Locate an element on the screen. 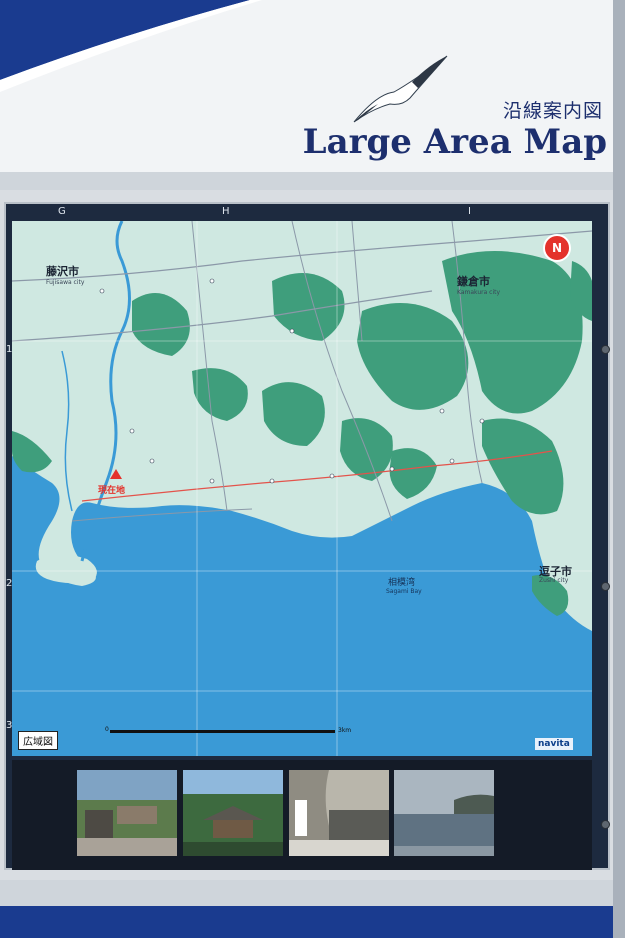  grid-col-i: I is located at coordinates (469, 211).